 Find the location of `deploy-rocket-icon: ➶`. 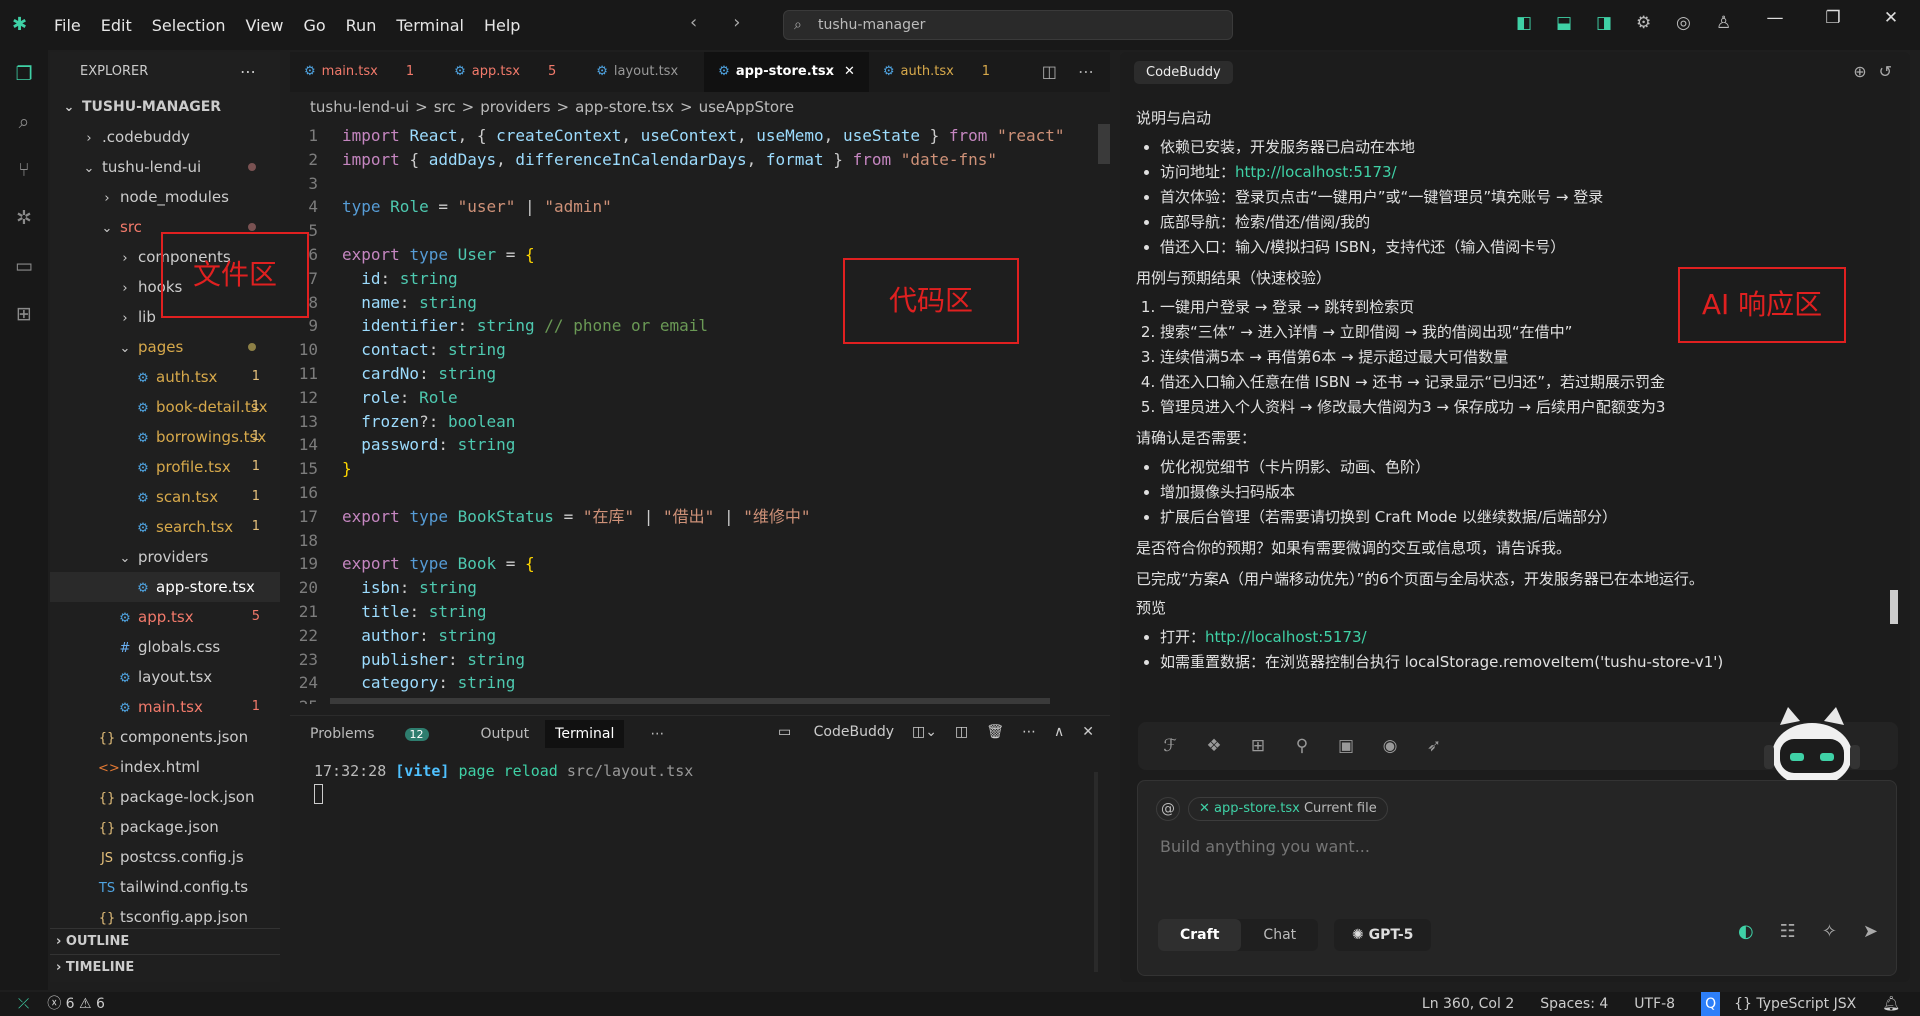

deploy-rocket-icon: ➶ is located at coordinates (1434, 746).